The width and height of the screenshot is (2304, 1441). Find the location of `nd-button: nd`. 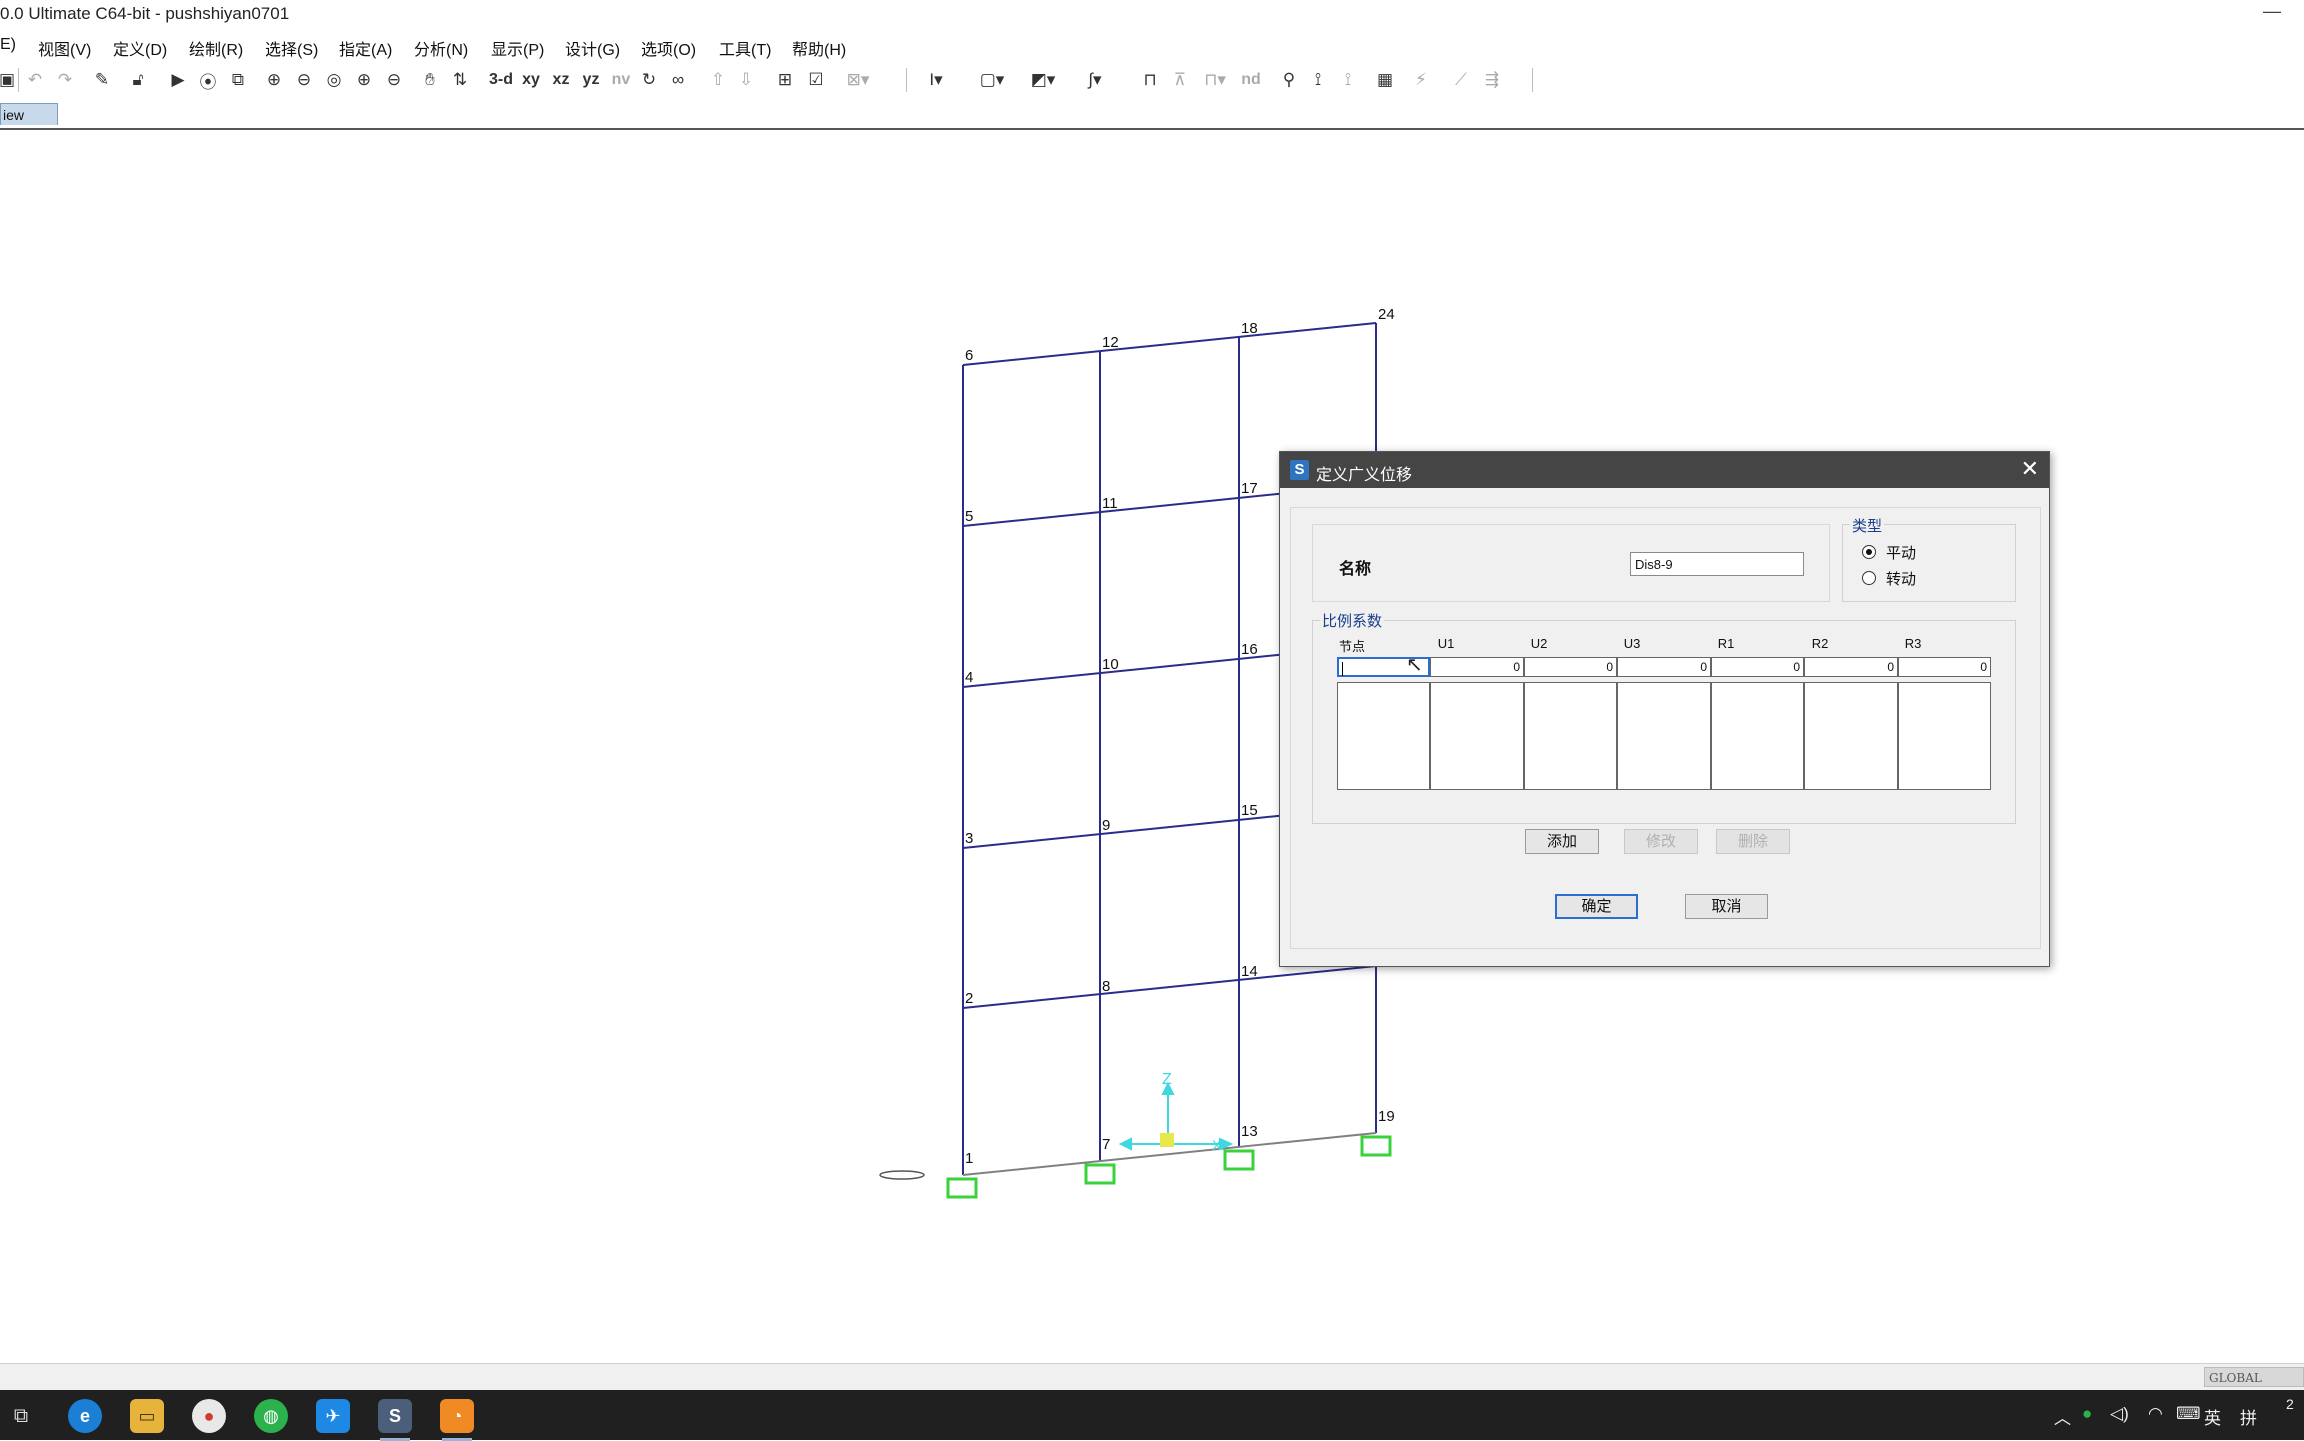

nd-button: nd is located at coordinates (1251, 80).